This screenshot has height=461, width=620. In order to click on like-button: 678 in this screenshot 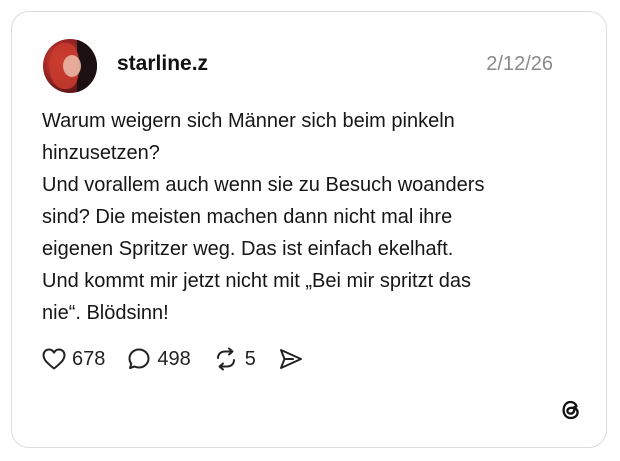, I will do `click(73, 359)`.